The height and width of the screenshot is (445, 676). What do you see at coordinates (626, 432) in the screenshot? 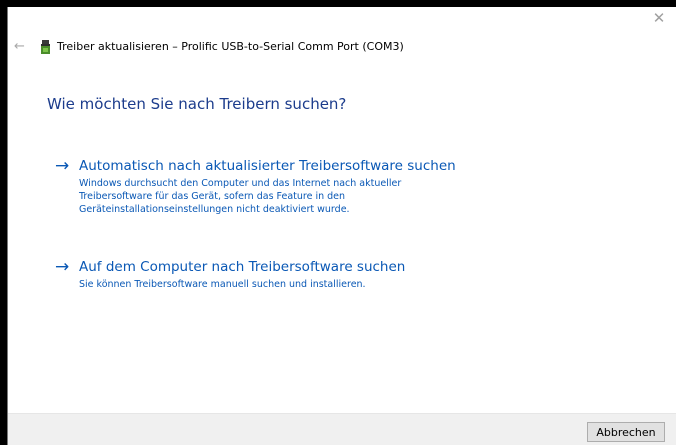
I see `cancel-button: Abbrechen` at bounding box center [626, 432].